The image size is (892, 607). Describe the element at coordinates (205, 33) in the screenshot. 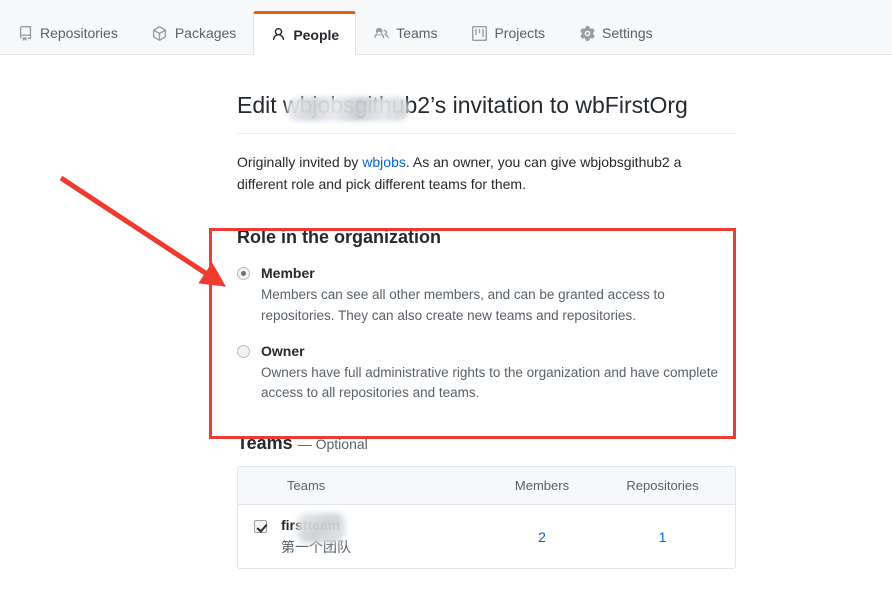

I see `tab-packages-label: Packages` at that location.